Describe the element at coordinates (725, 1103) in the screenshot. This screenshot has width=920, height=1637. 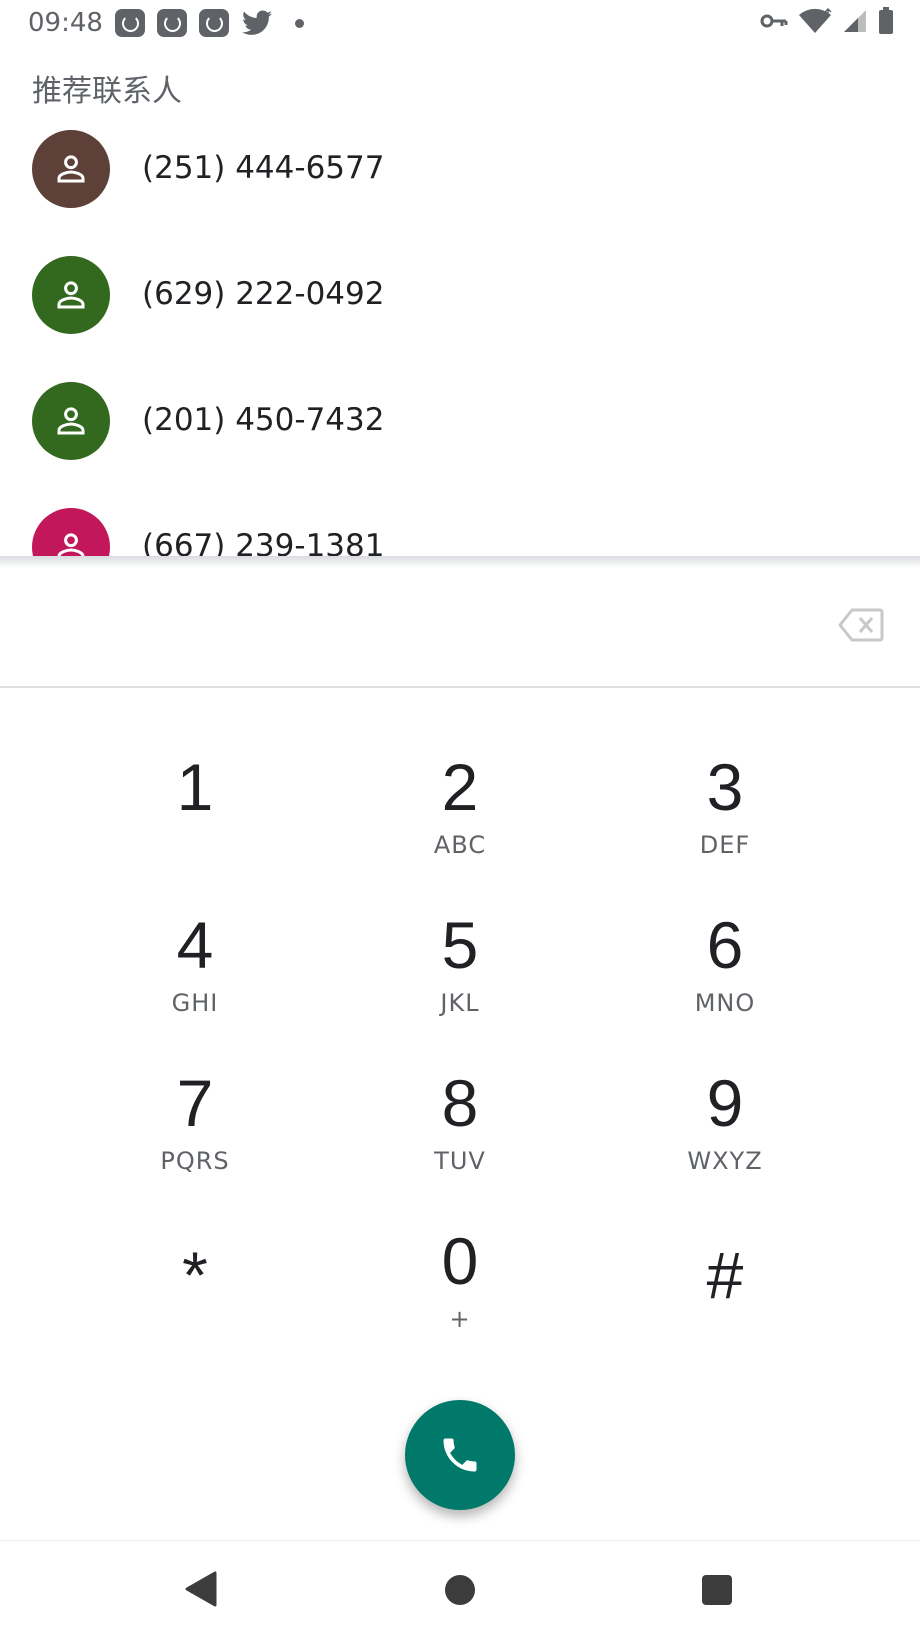
I see `key-digit: 9` at that location.